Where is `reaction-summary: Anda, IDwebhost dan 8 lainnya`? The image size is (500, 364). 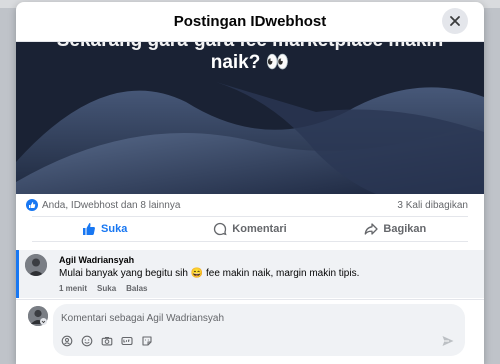 reaction-summary: Anda, IDwebhost dan 8 lainnya is located at coordinates (103, 205).